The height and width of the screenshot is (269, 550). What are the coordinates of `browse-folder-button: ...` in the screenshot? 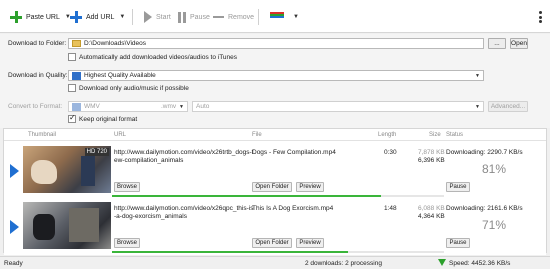 It's located at (497, 43).